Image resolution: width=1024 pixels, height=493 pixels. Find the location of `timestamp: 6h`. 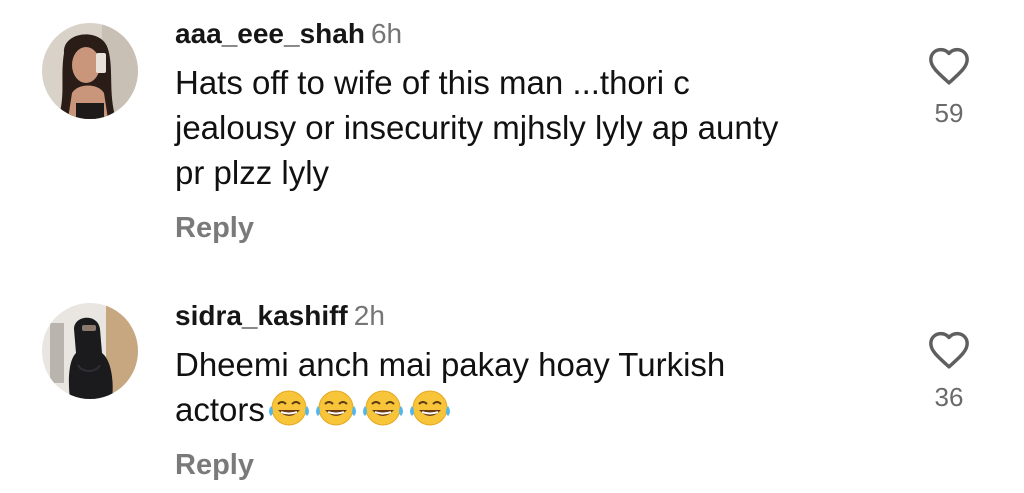

timestamp: 6h is located at coordinates (386, 33).